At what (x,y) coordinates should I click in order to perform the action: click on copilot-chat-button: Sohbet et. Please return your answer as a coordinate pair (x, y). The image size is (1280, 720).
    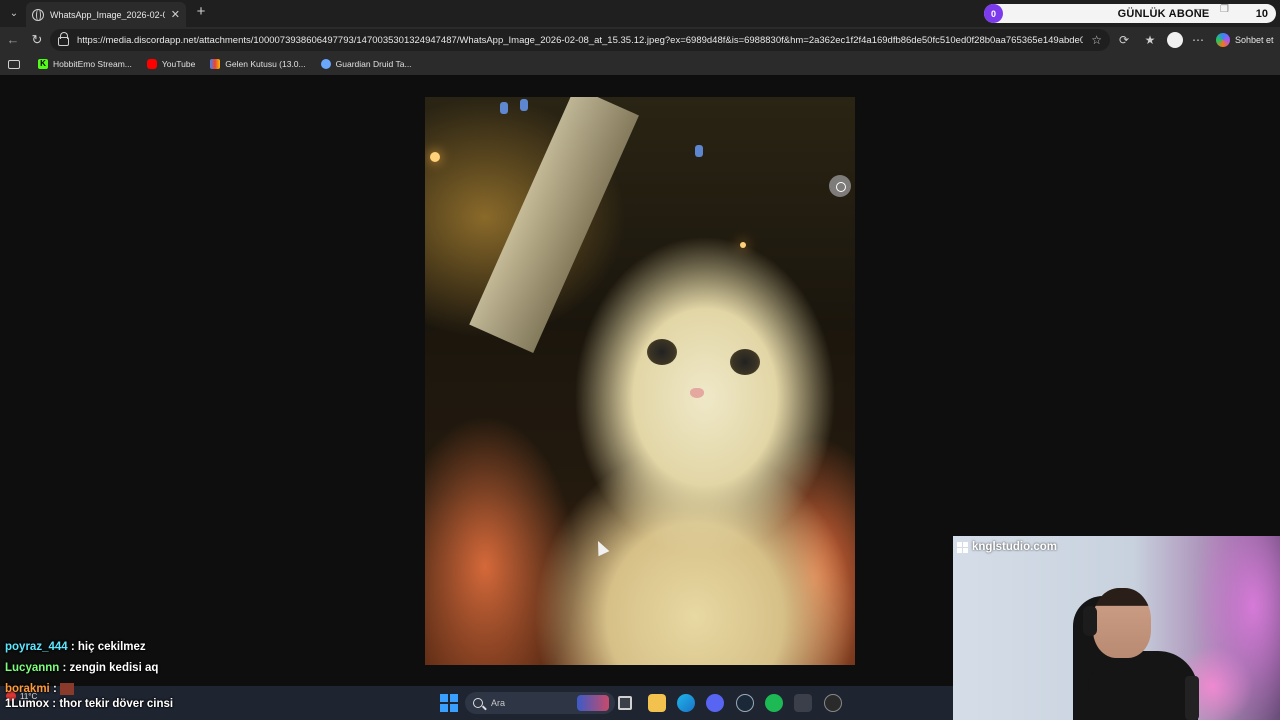
    Looking at the image, I should click on (1244, 40).